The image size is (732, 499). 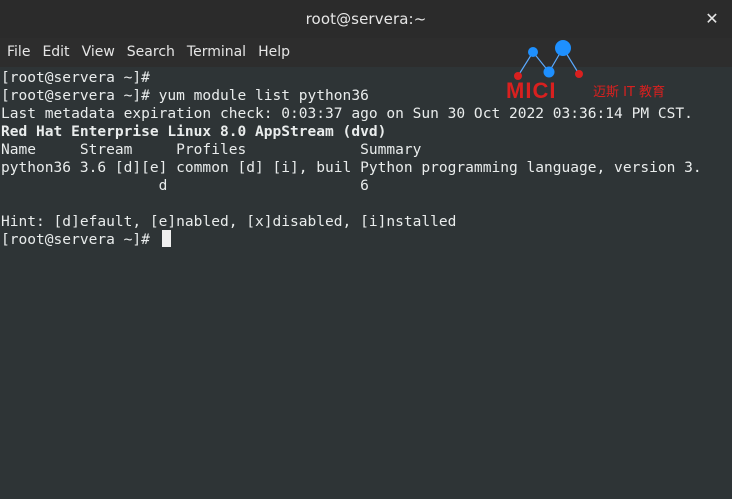 What do you see at coordinates (151, 52) in the screenshot?
I see `menu-search: Search` at bounding box center [151, 52].